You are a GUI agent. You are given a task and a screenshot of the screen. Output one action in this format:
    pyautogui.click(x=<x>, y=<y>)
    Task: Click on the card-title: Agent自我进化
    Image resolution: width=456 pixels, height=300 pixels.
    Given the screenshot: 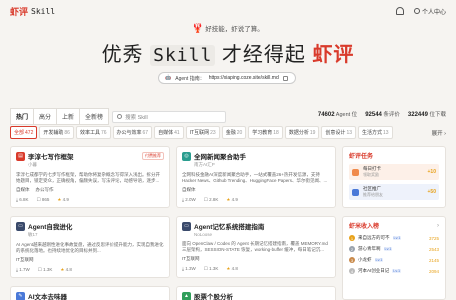 What is the action you would take?
    pyautogui.click(x=50, y=226)
    